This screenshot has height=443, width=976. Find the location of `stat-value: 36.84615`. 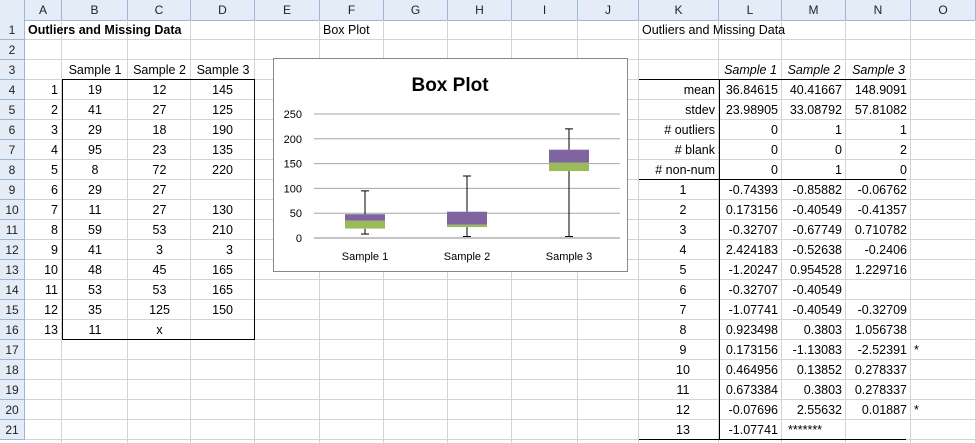

stat-value: 36.84615 is located at coordinates (750, 90).